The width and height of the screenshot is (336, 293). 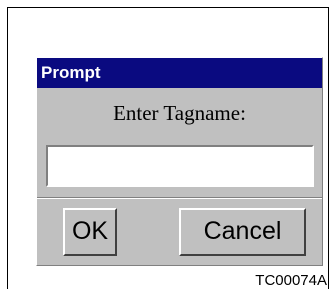 What do you see at coordinates (179, 73) in the screenshot?
I see `dialog-titlebar: Prompt` at bounding box center [179, 73].